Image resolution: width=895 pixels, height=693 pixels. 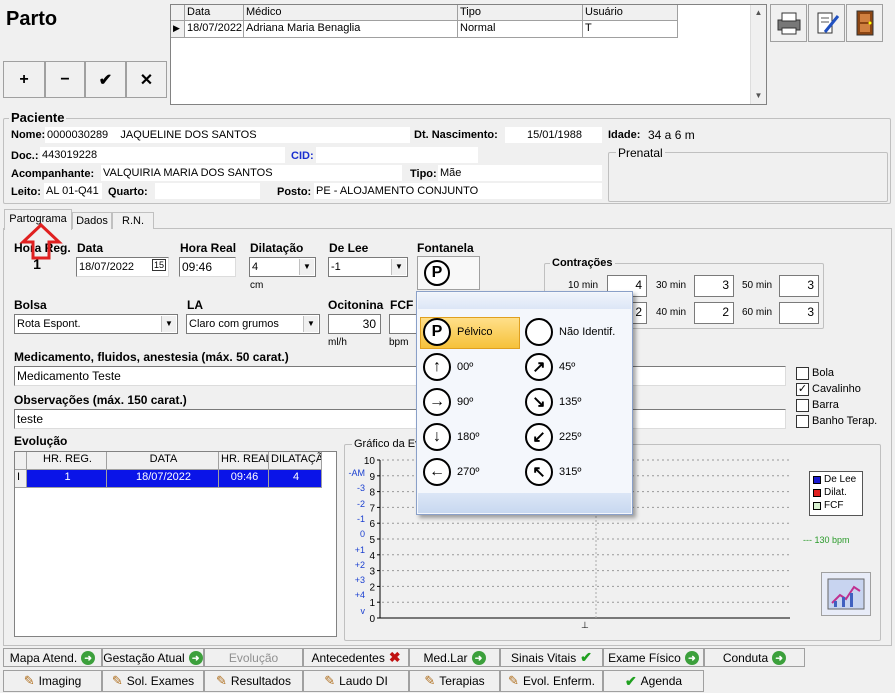 I want to click on gesta-o-atual-button: Gestação Atual ➜, so click(x=153, y=657).